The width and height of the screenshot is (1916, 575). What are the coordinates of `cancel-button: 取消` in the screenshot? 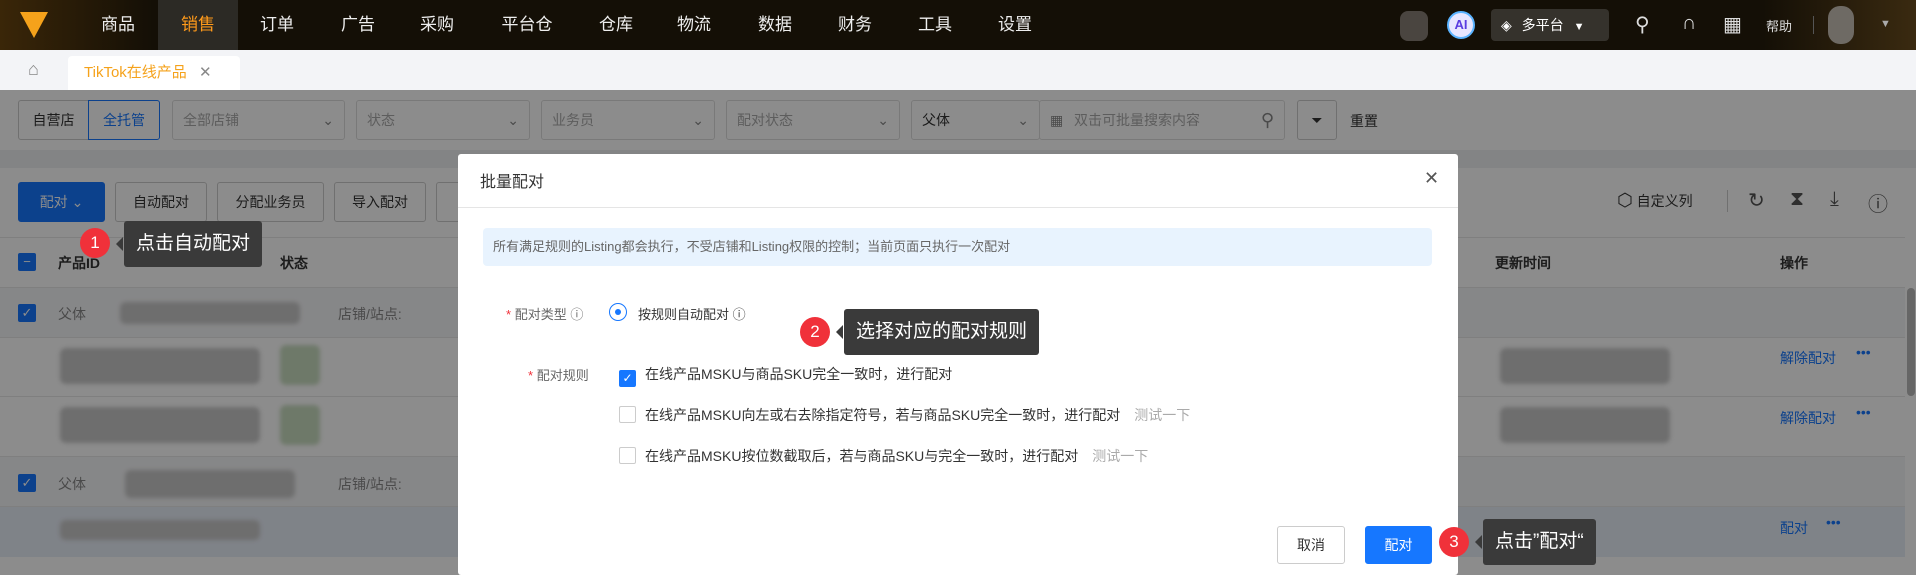 It's located at (1311, 545).